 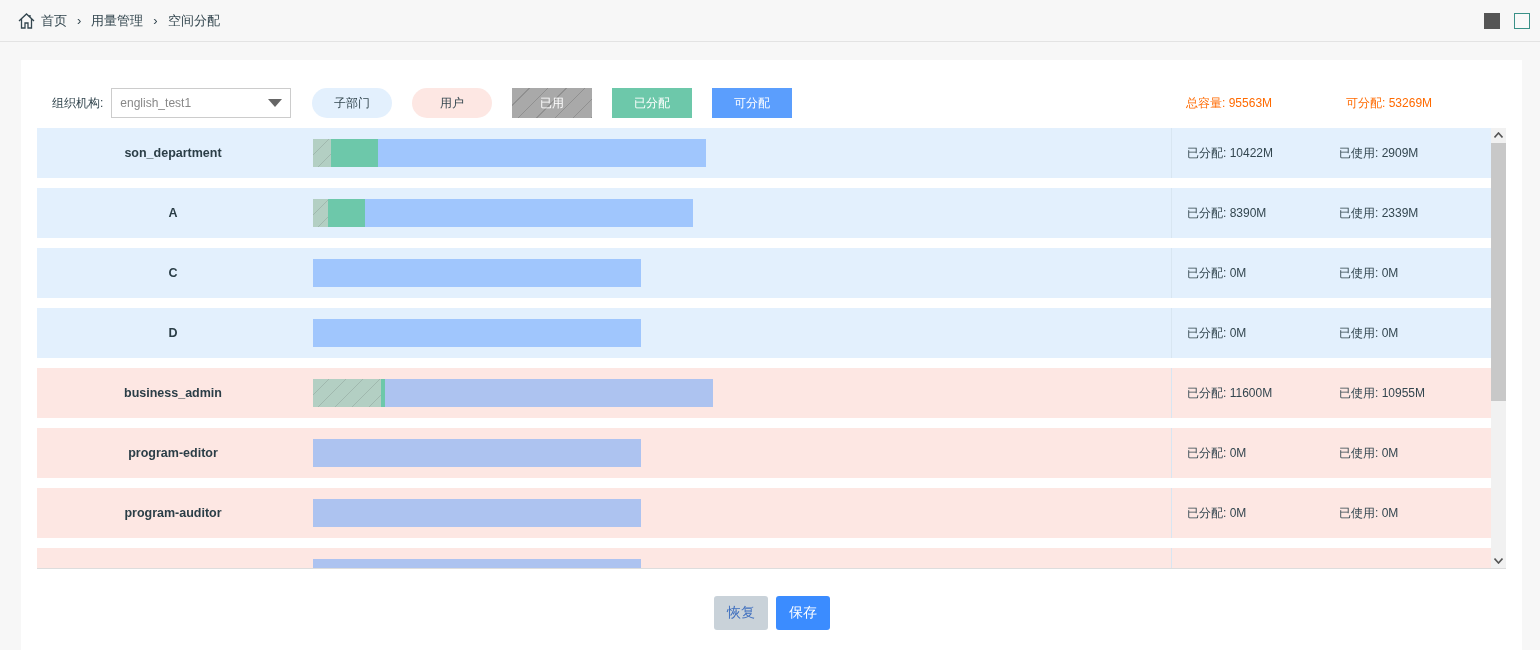 What do you see at coordinates (173, 393) in the screenshot?
I see `row-name: business_admin` at bounding box center [173, 393].